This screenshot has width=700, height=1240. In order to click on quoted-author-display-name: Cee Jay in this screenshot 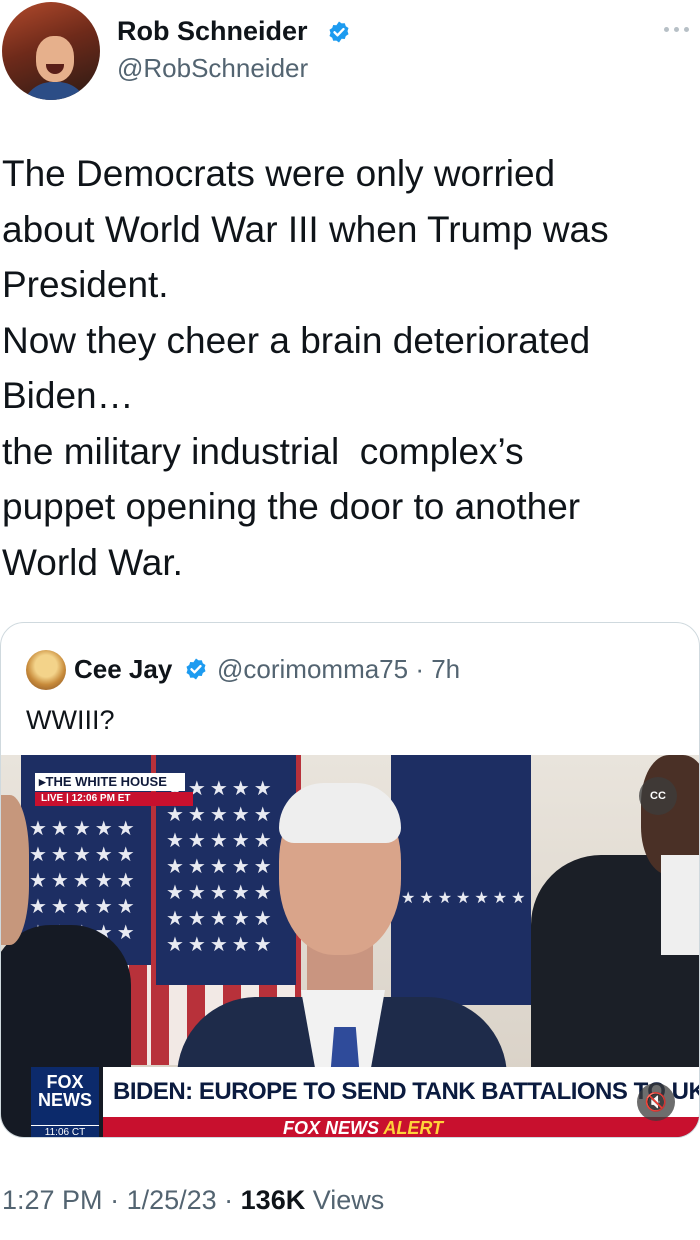, I will do `click(123, 669)`.